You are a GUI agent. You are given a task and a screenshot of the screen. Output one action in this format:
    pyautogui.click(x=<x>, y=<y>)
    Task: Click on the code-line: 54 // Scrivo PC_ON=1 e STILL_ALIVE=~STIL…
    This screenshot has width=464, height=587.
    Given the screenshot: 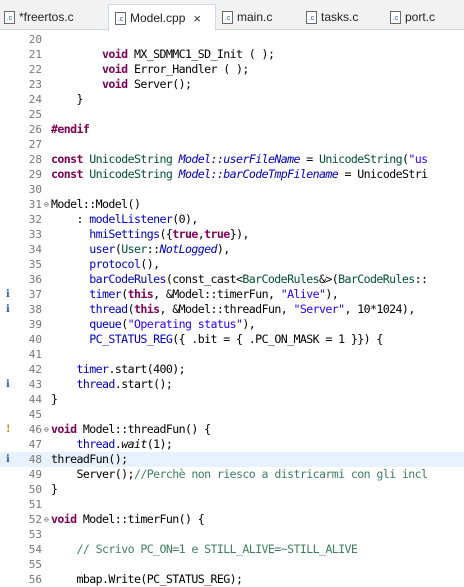 What is the action you would take?
    pyautogui.click(x=232, y=549)
    